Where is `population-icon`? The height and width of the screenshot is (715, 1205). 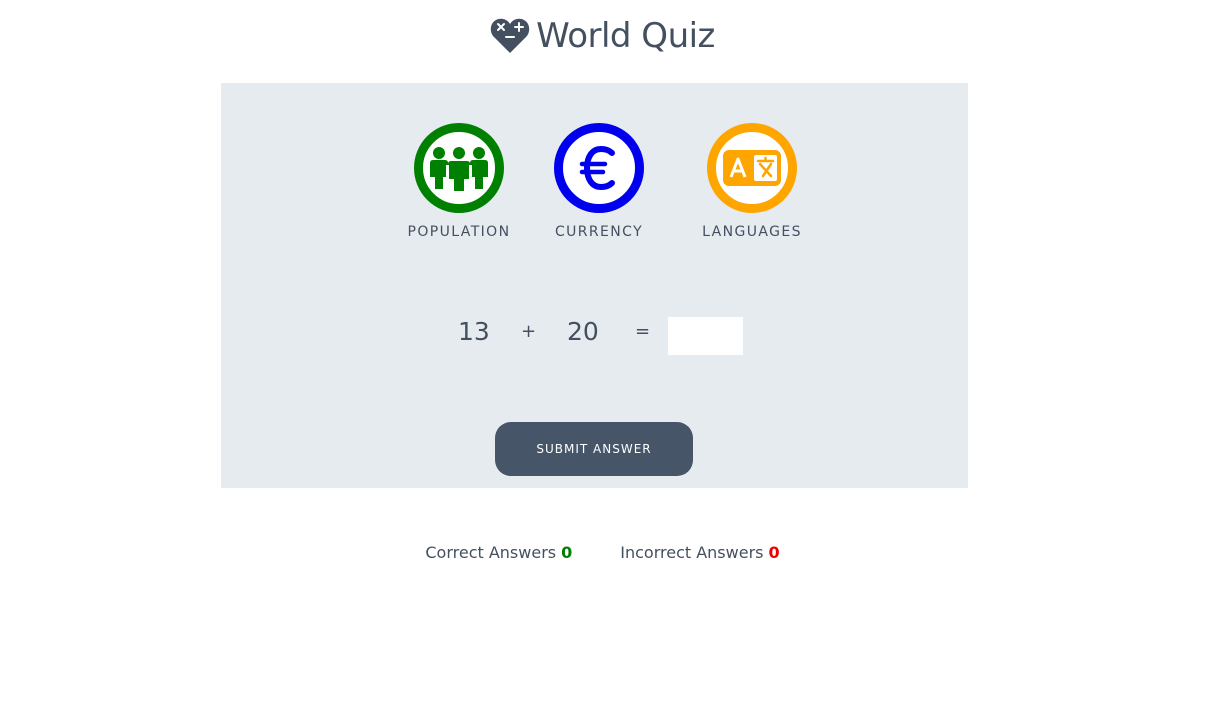 population-icon is located at coordinates (459, 169).